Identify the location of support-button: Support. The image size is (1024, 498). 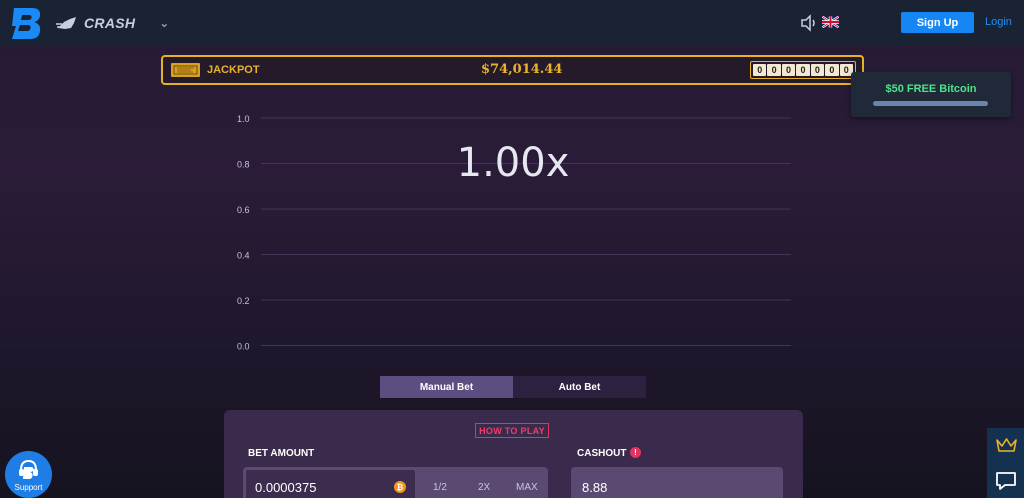
(28, 474).